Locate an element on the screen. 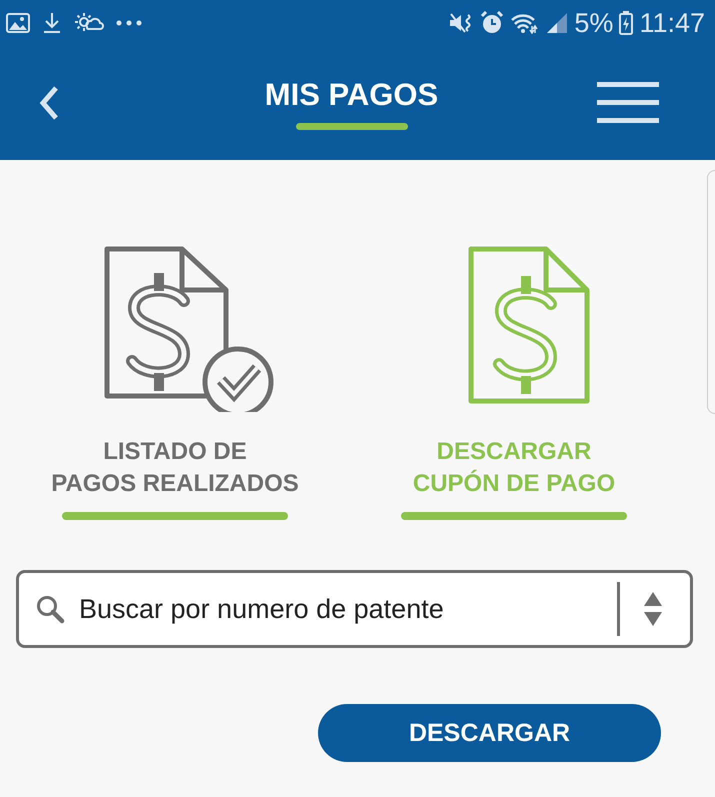  document-dollar-check-icon is located at coordinates (190, 329).